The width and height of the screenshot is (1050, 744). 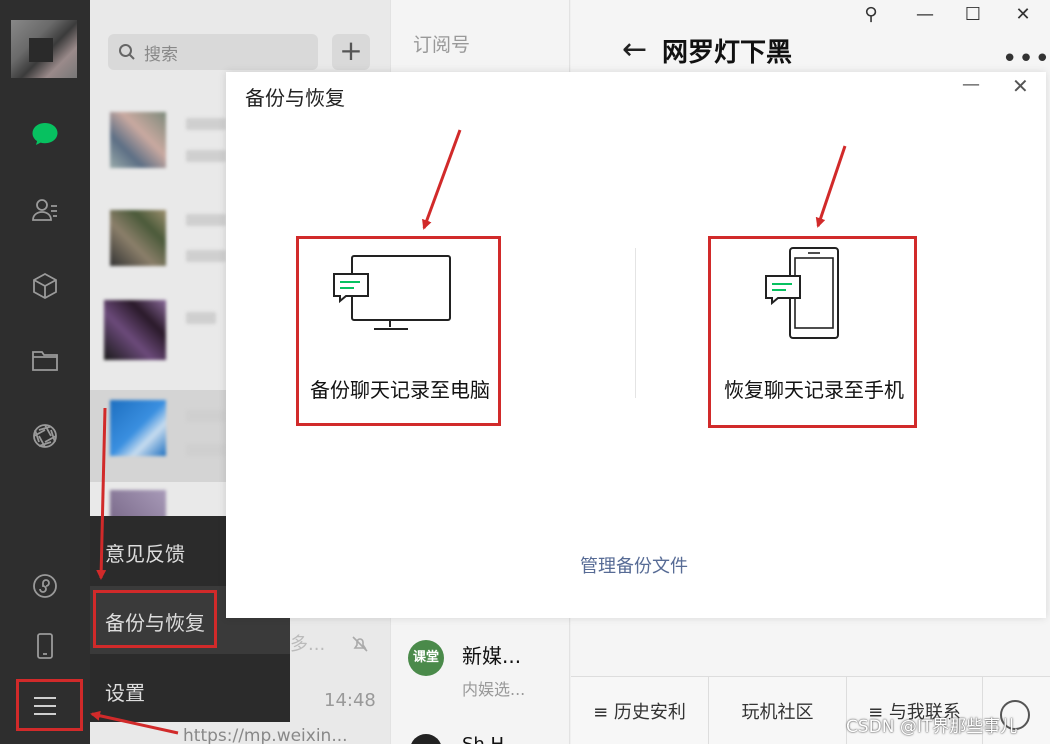 I want to click on option-divider, so click(x=635, y=323).